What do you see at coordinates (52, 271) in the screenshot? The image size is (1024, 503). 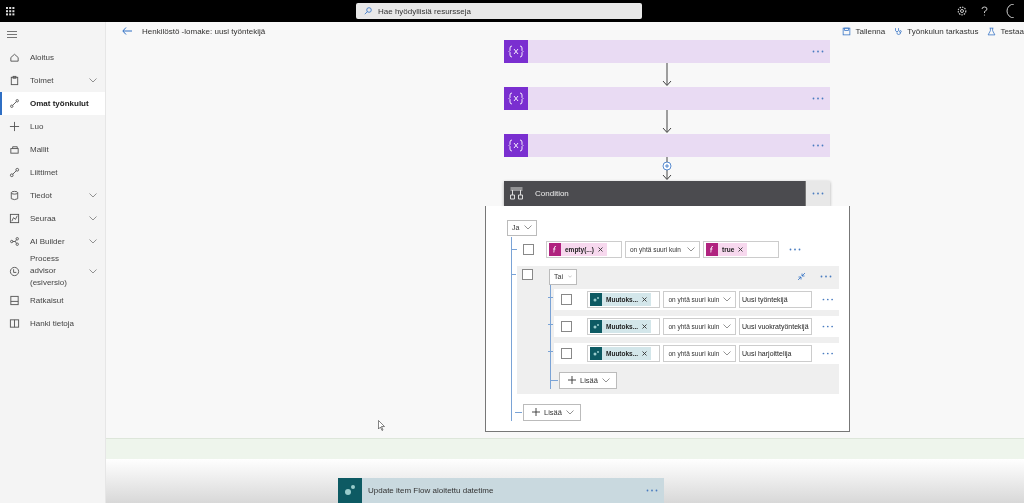 I see `sidebar-item: Process advisor (esiversio)` at bounding box center [52, 271].